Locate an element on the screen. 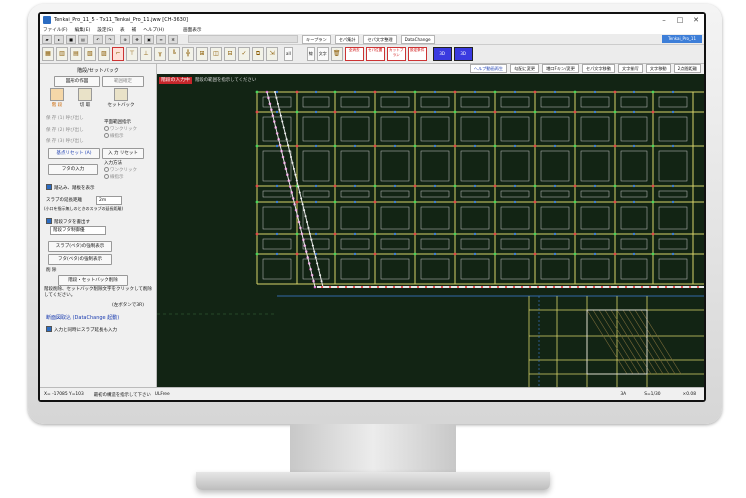 This screenshot has height=498, width=746. save-icon: ■ is located at coordinates (71, 39).